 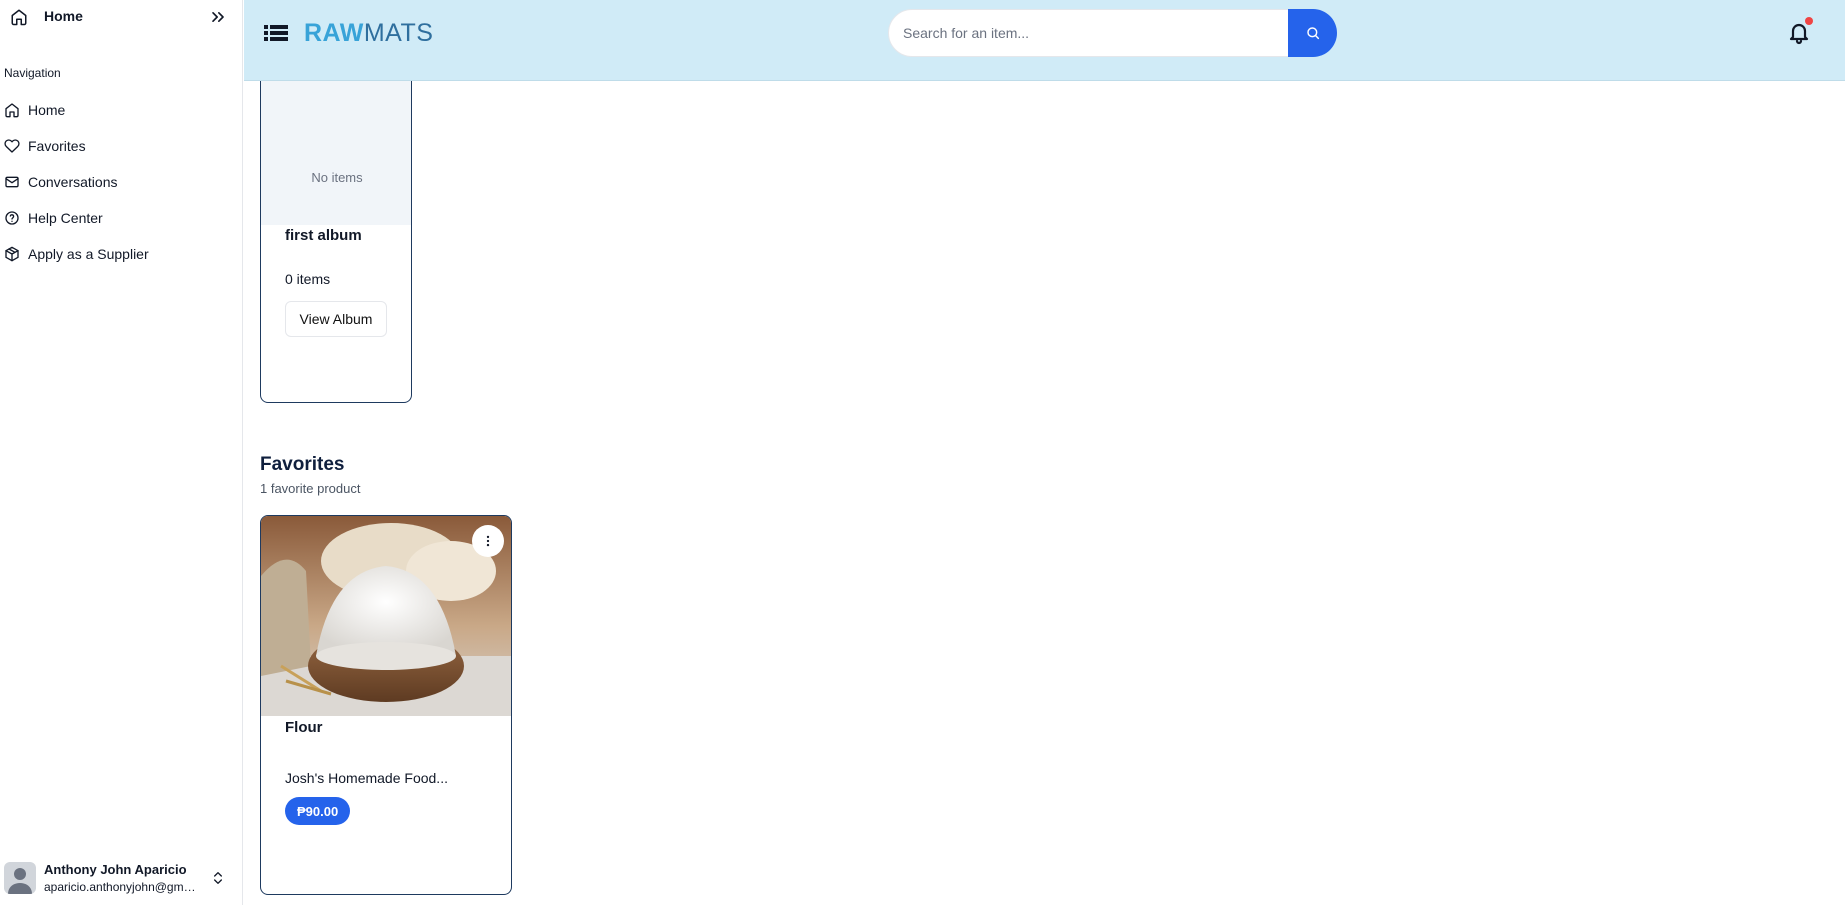 I want to click on notifications-button, so click(x=1800, y=31).